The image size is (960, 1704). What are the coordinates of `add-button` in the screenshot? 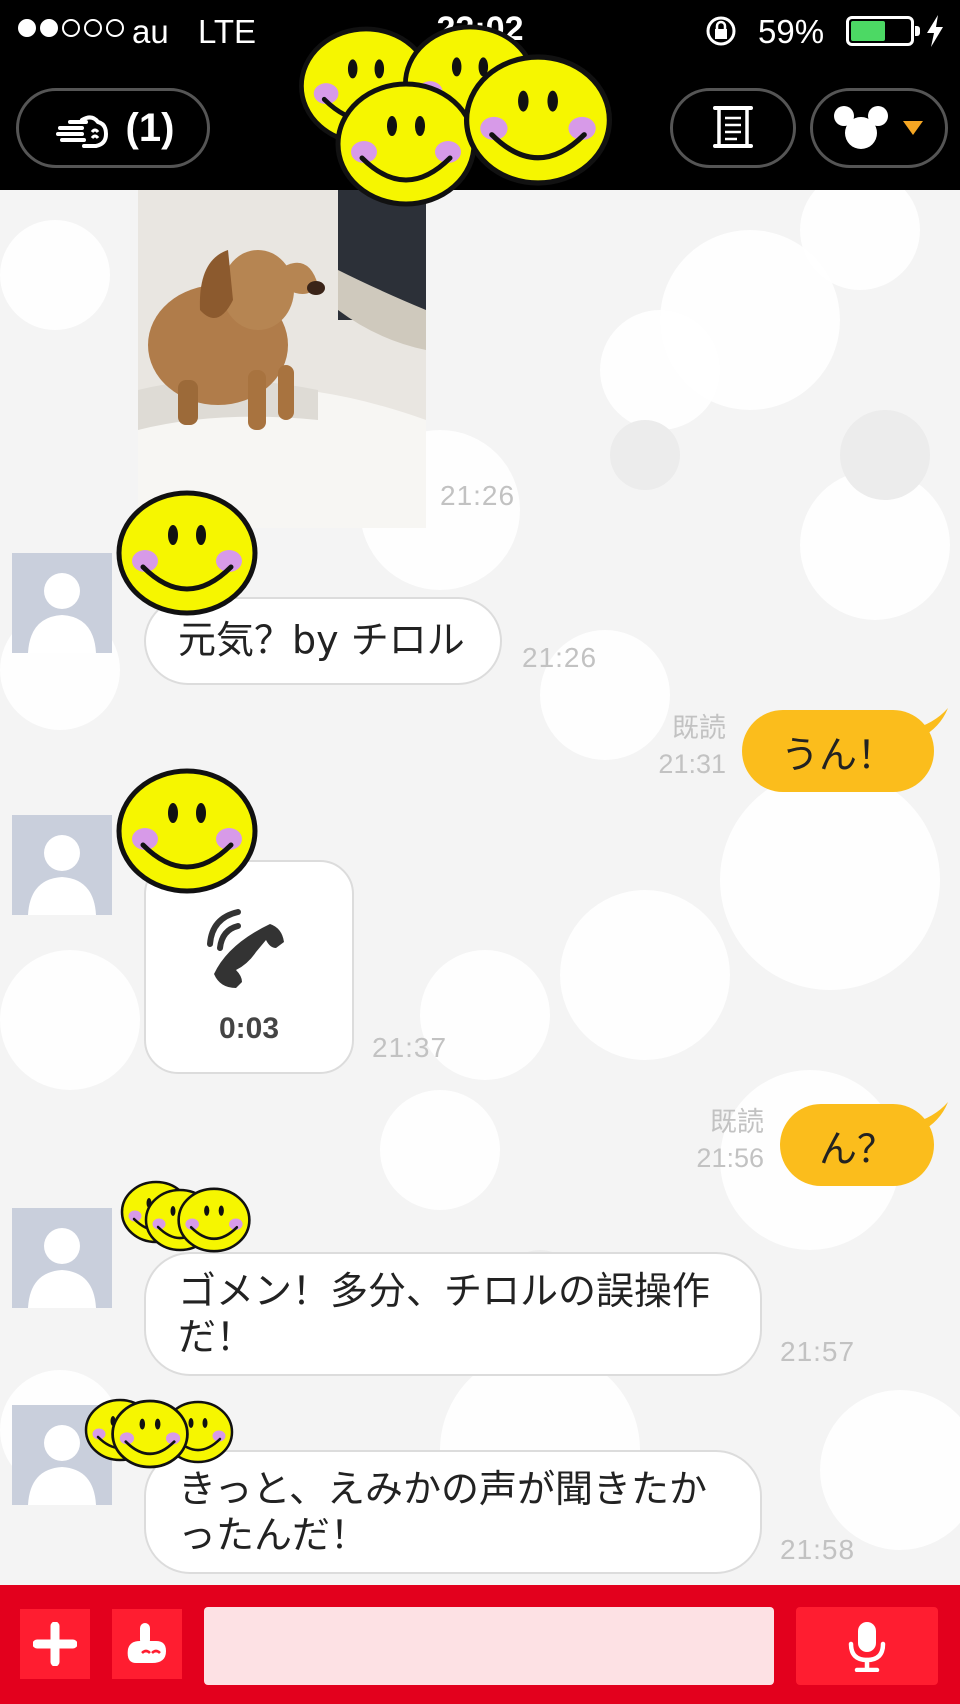 It's located at (55, 1644).